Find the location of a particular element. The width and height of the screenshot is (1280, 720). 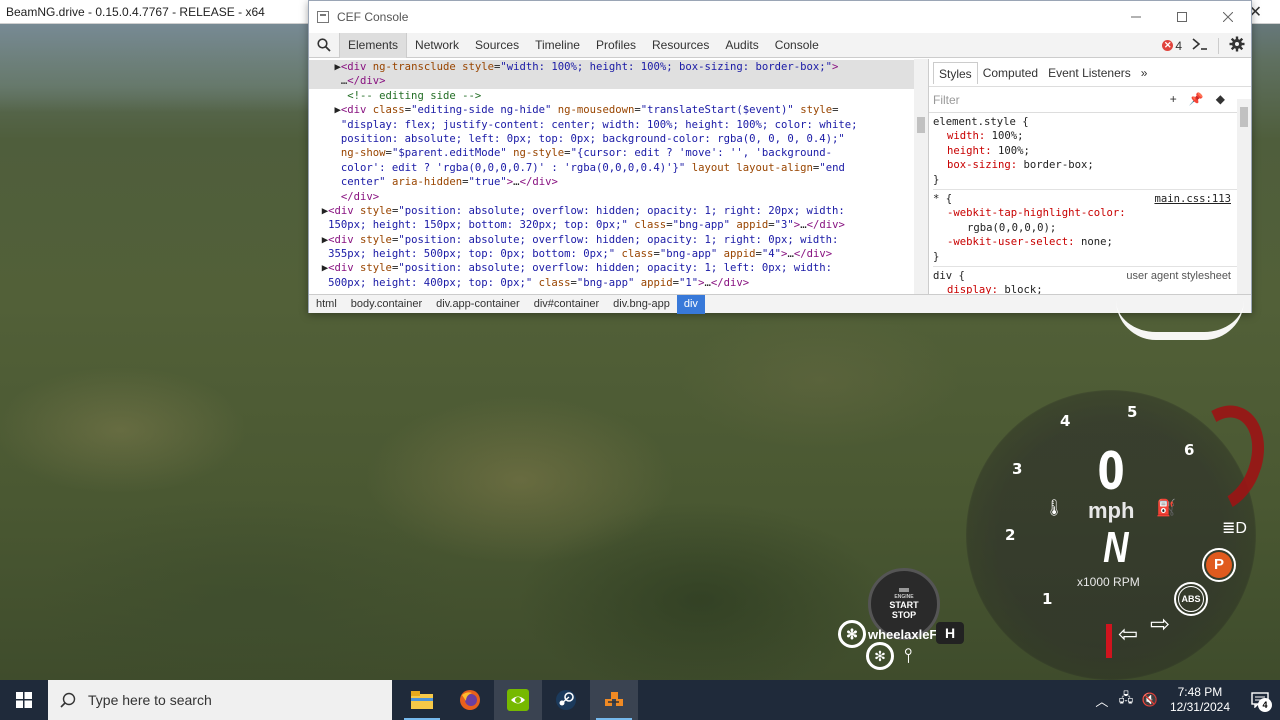

style-property: box-sizing: border-box; is located at coordinates (1090, 165).